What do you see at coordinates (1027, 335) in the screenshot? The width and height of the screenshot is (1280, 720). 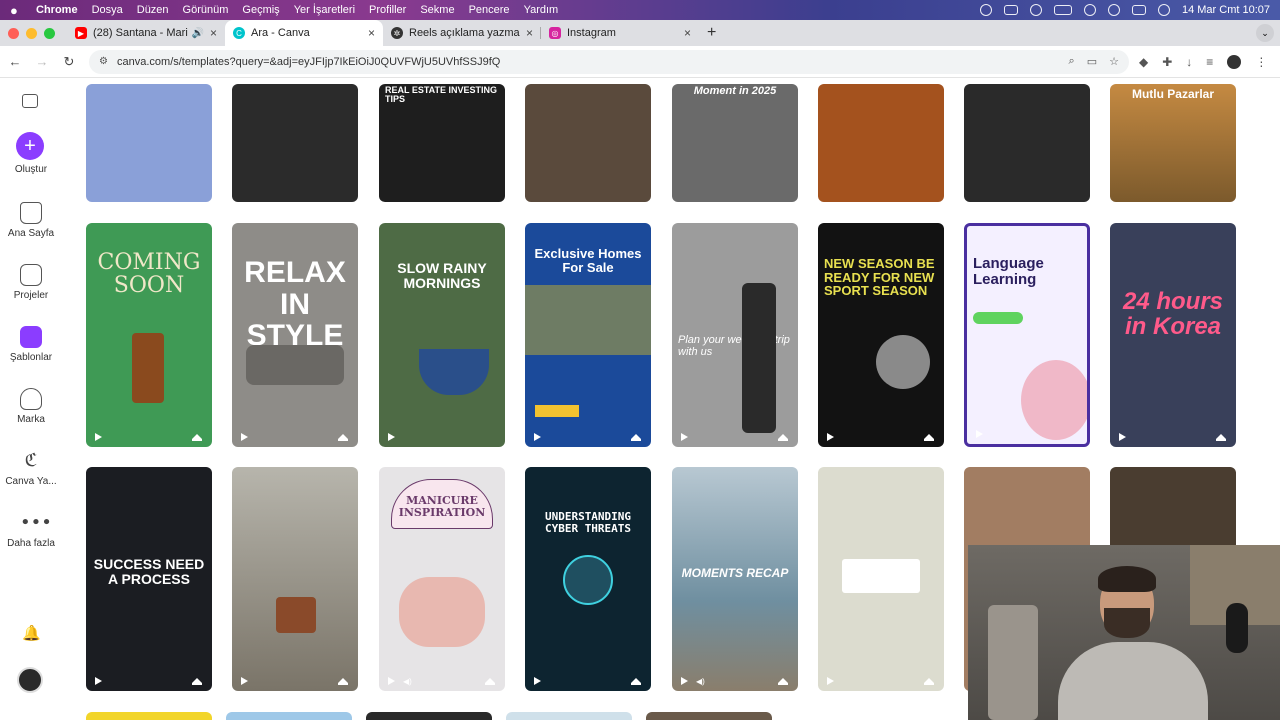 I see `template-card: Language Learning` at bounding box center [1027, 335].